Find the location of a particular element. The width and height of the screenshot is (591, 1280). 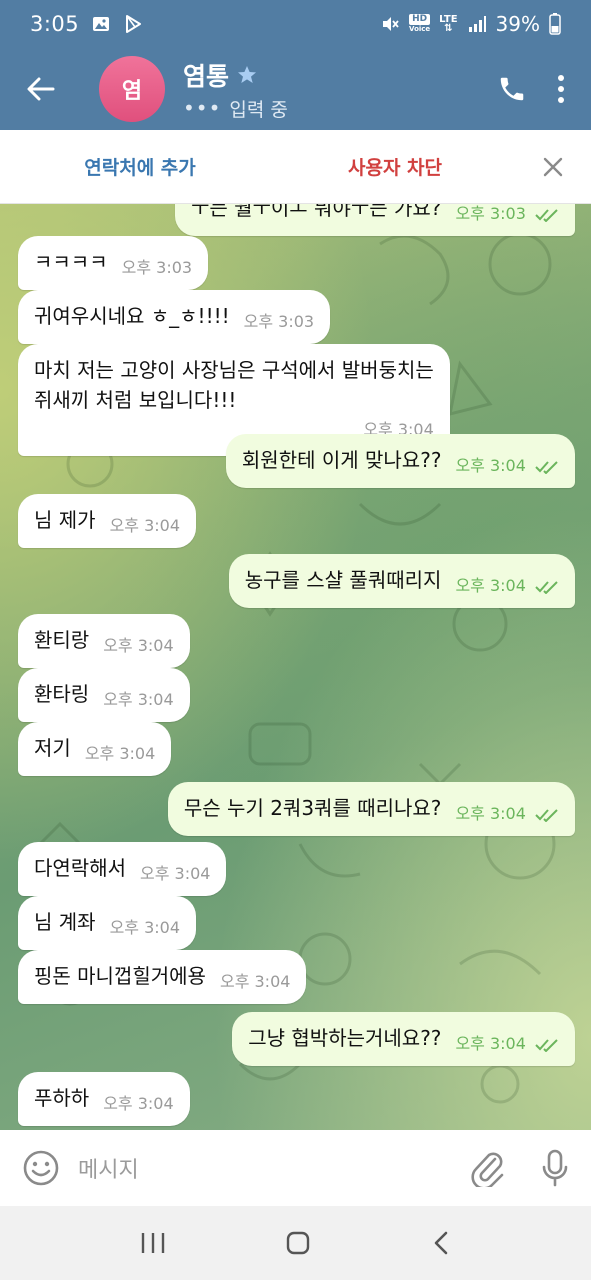

message-input-bar: 메시지 is located at coordinates (295, 1168).